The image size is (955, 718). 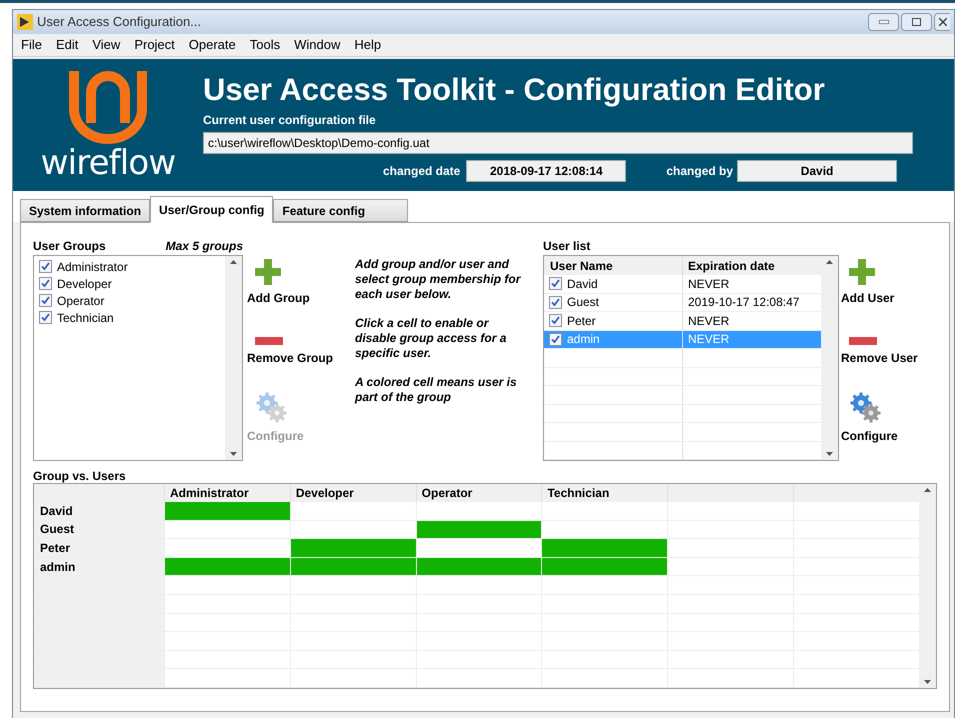 I want to click on menu-item: File, so click(x=31, y=45).